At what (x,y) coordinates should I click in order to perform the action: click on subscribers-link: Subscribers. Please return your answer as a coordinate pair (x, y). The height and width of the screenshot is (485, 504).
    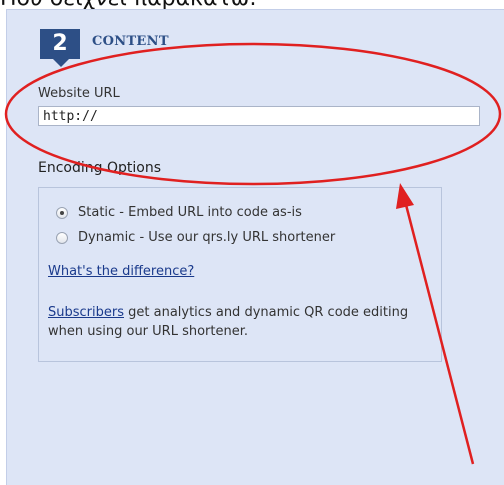
    Looking at the image, I should click on (86, 312).